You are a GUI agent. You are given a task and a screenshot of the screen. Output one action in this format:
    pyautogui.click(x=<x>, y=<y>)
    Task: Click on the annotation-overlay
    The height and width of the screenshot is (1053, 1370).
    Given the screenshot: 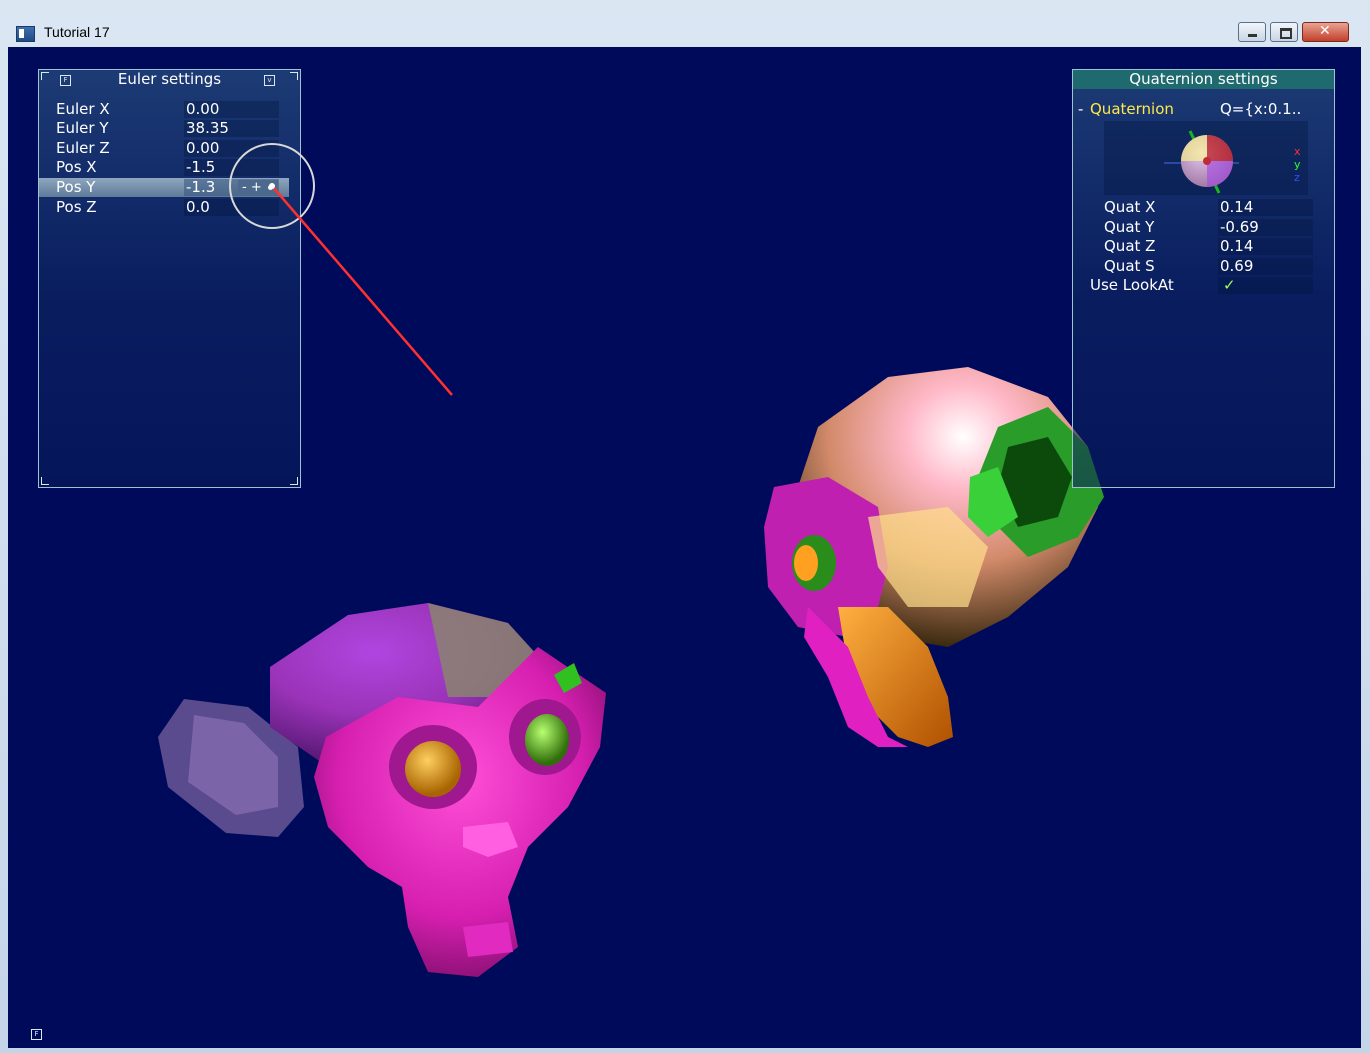 What is the action you would take?
    pyautogui.click(x=341, y=269)
    